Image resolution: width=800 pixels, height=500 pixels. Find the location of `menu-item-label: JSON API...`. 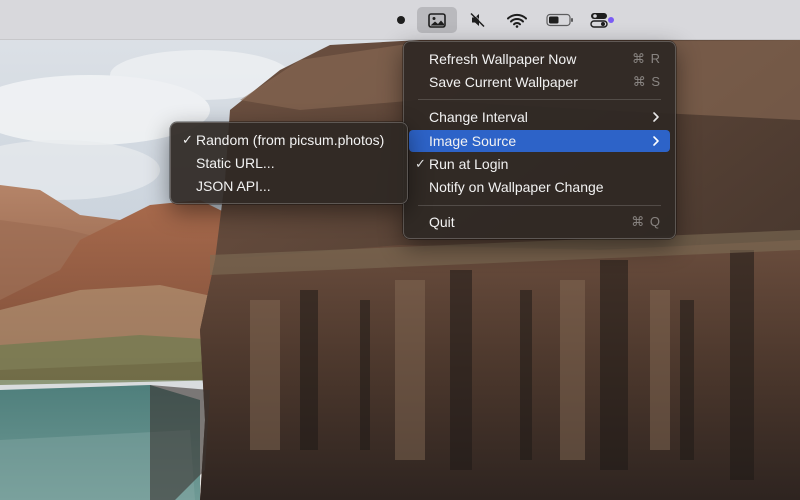

menu-item-label: JSON API... is located at coordinates (233, 186).